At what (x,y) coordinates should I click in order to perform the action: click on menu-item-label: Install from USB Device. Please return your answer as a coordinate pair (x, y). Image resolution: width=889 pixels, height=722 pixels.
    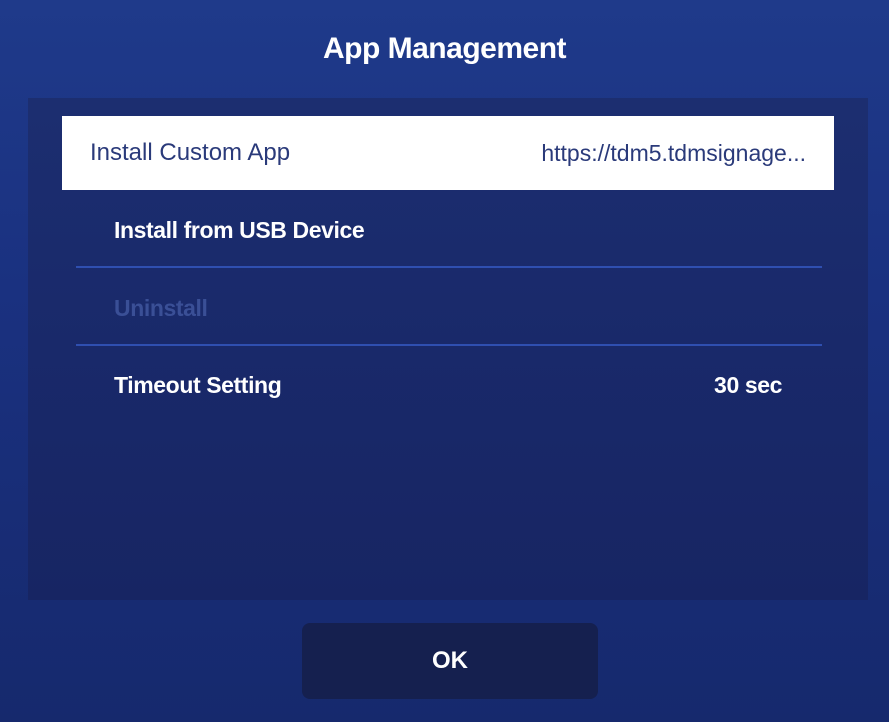
    Looking at the image, I should click on (239, 229).